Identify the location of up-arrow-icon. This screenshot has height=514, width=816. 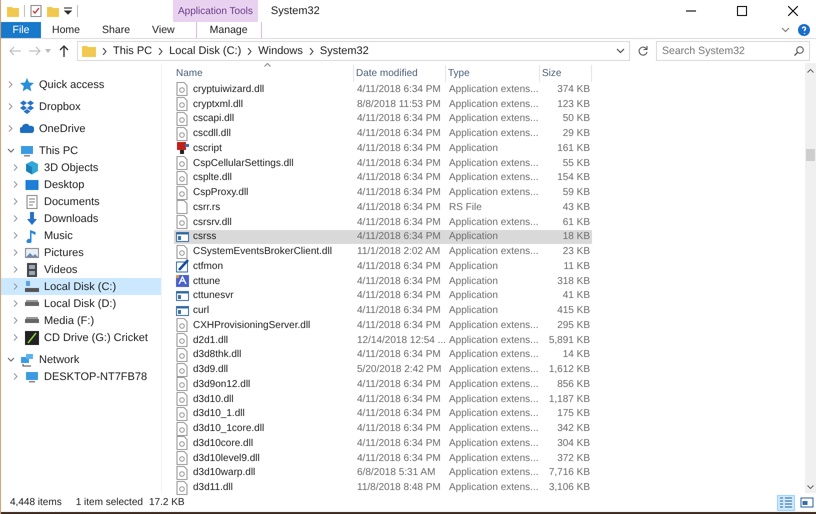
(64, 51).